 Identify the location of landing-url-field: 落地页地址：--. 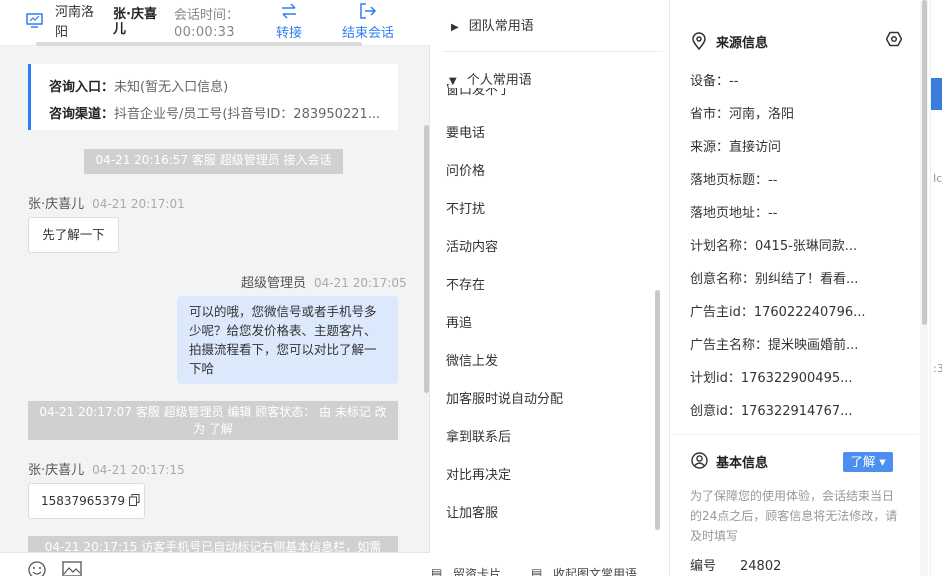
(734, 213).